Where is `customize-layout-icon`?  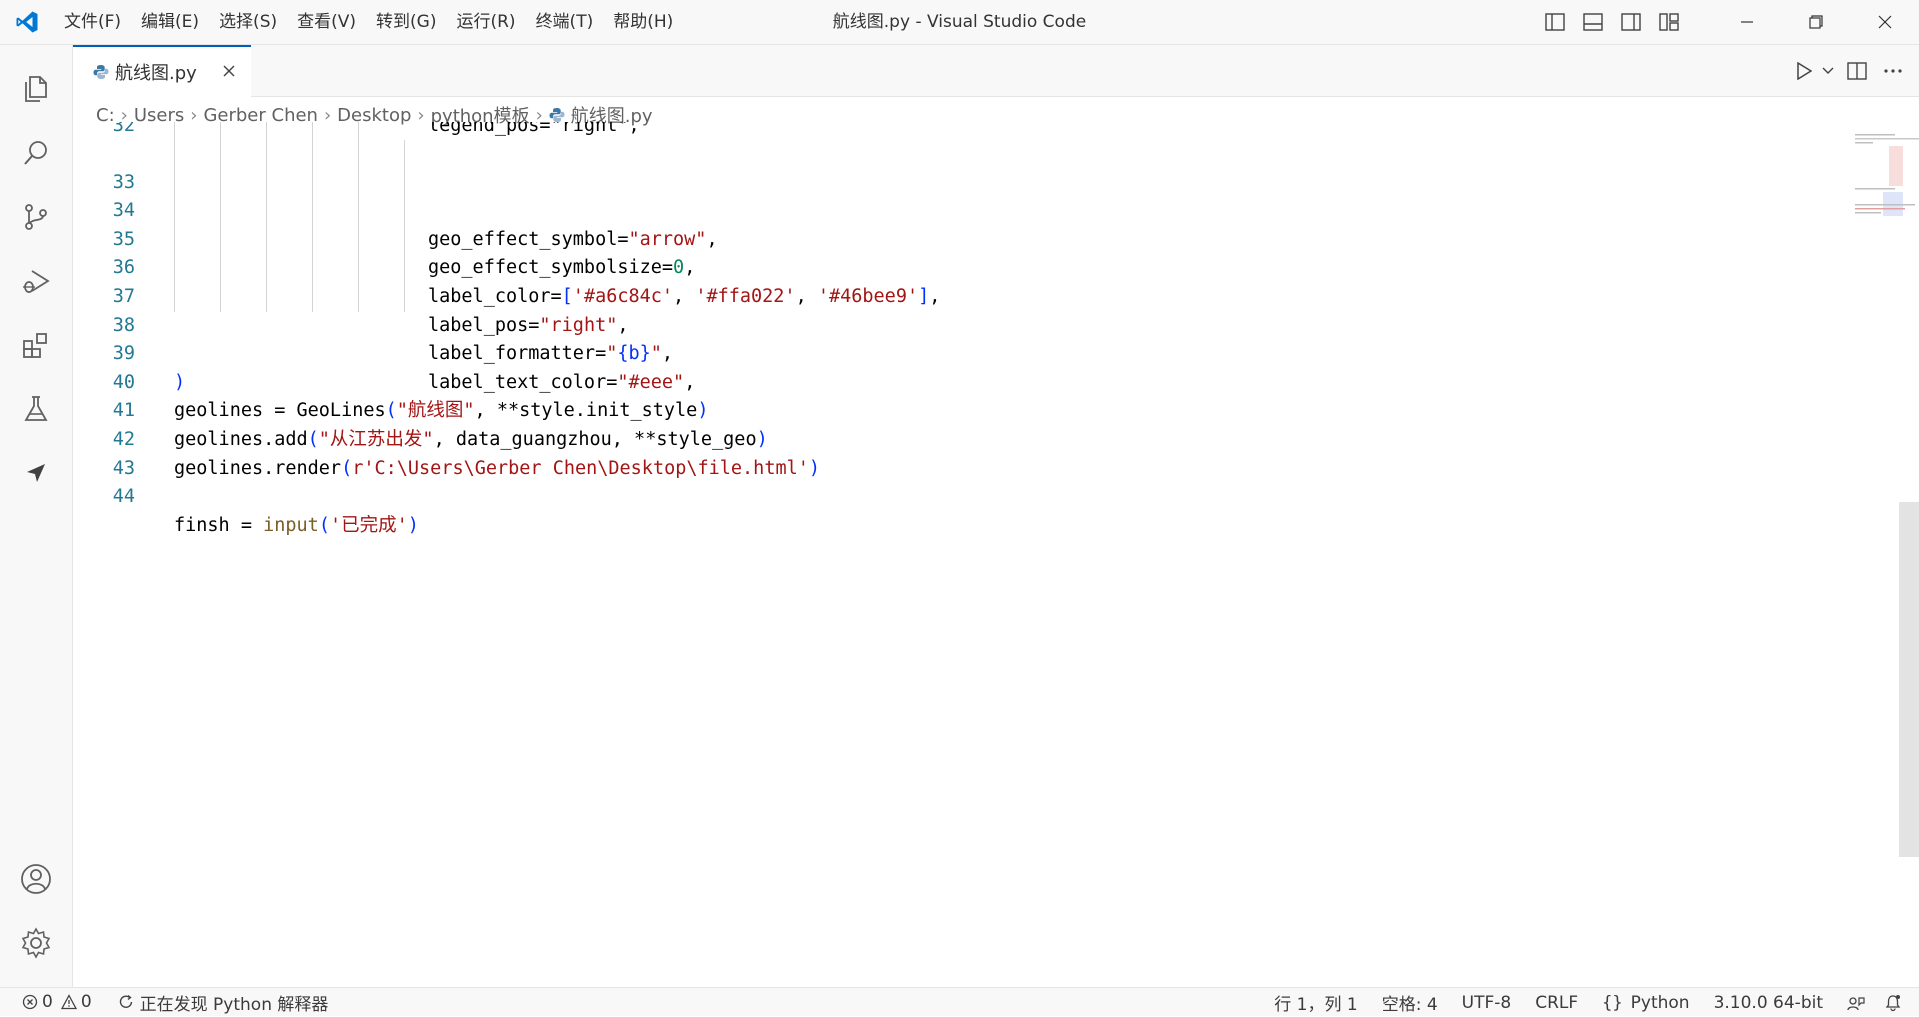 customize-layout-icon is located at coordinates (1669, 22).